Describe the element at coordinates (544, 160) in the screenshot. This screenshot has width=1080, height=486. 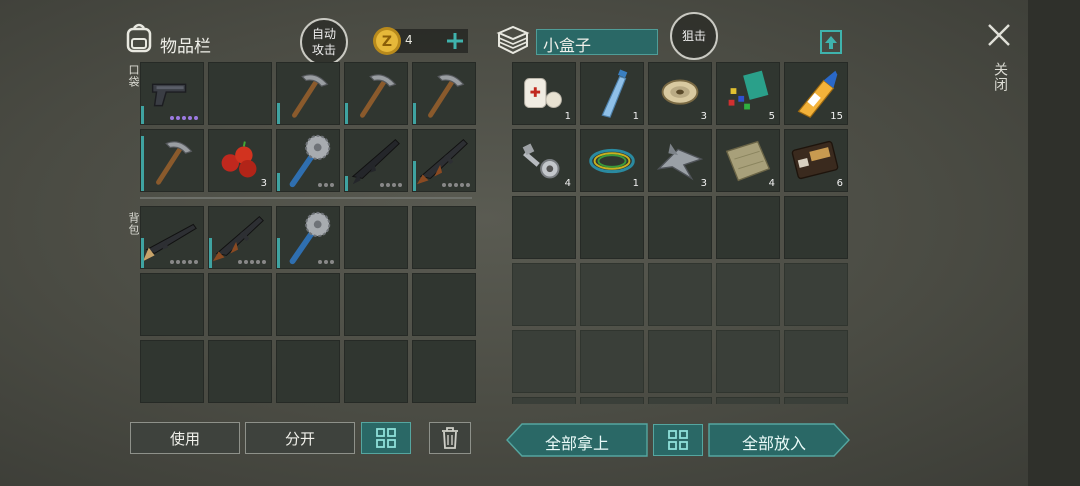
I see `item-slot-bolts: 4` at that location.